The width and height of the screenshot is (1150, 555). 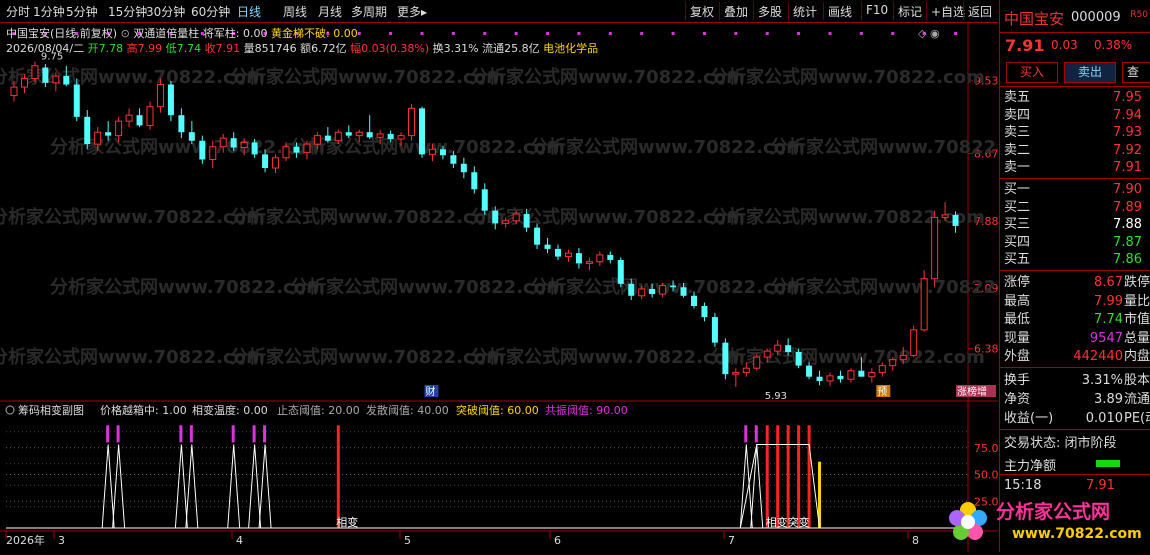 What do you see at coordinates (1090, 72) in the screenshot?
I see `sell-button: 卖出` at bounding box center [1090, 72].